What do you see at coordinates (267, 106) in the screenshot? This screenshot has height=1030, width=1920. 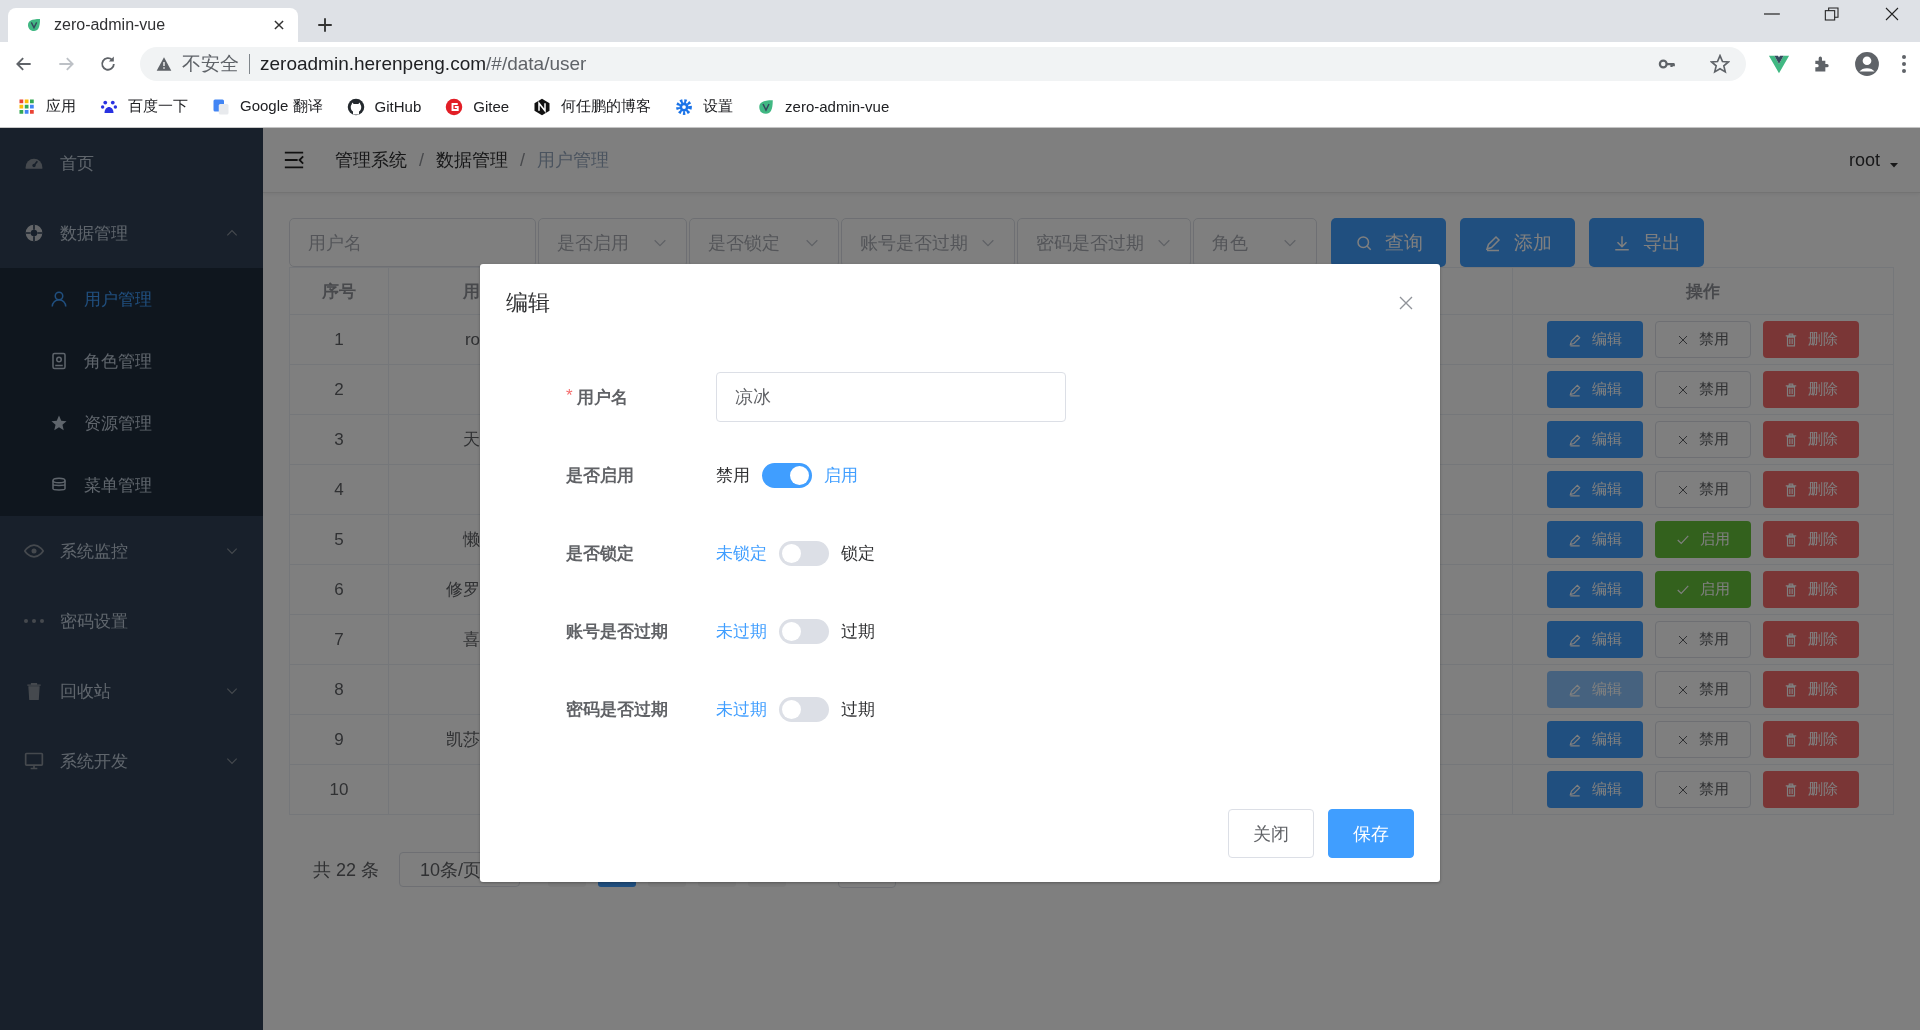 I see `bookmark: Google 翻译` at bounding box center [267, 106].